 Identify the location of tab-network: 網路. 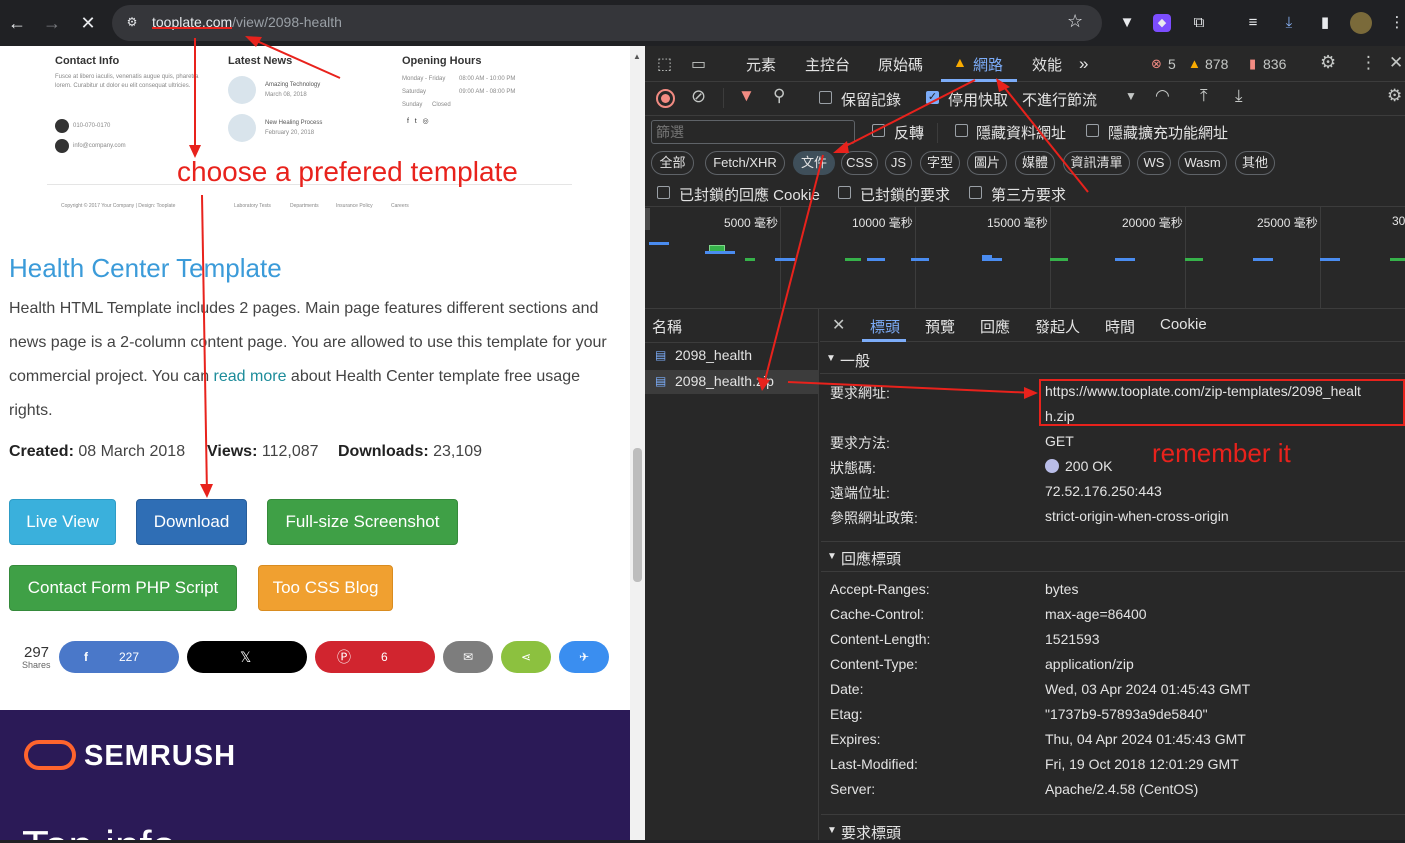
(988, 64).